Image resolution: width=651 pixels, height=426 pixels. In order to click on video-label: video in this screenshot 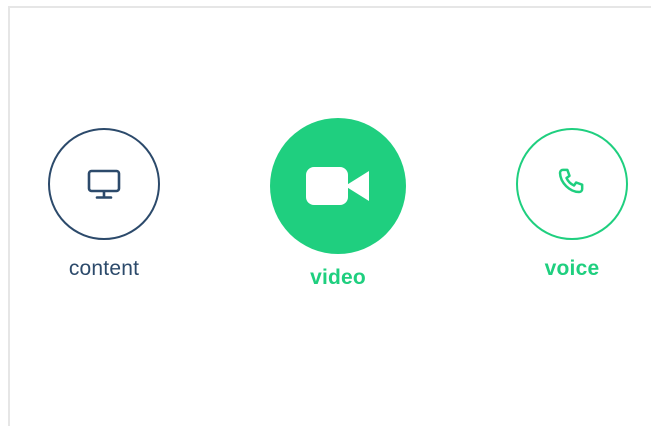, I will do `click(338, 277)`.